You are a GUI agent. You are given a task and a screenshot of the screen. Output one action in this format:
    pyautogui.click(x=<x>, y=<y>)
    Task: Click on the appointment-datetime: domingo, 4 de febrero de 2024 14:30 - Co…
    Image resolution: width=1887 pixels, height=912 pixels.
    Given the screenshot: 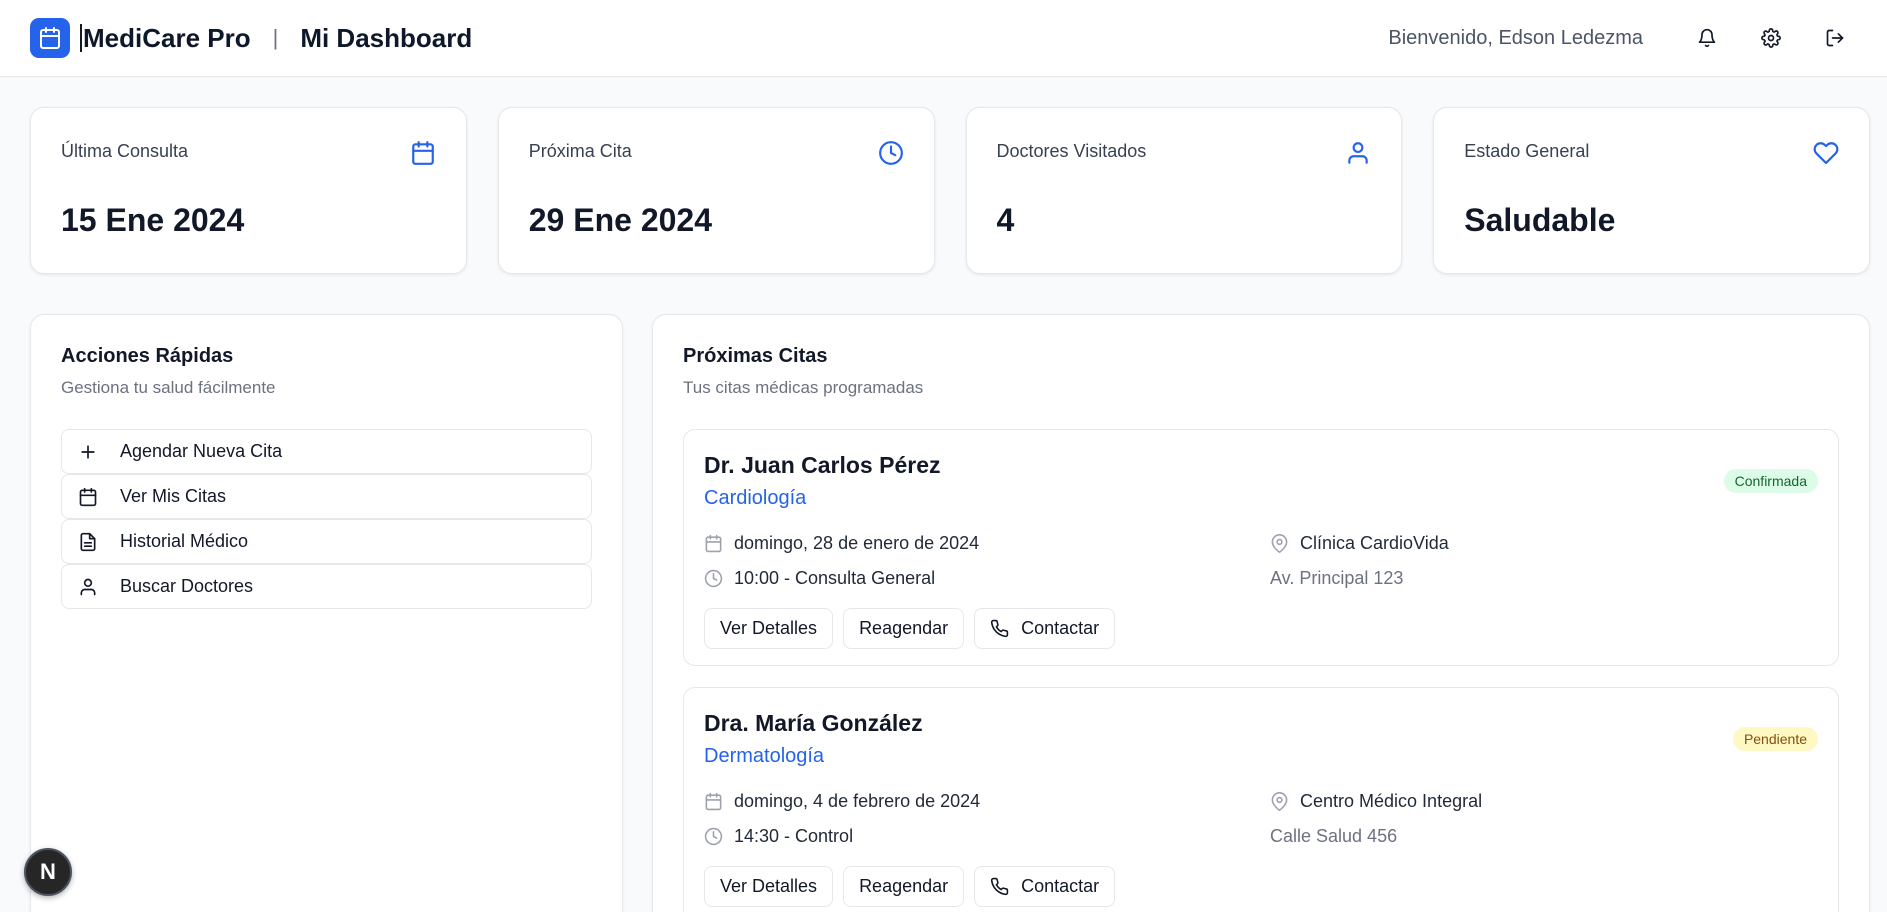 What is the action you would take?
    pyautogui.click(x=987, y=819)
    